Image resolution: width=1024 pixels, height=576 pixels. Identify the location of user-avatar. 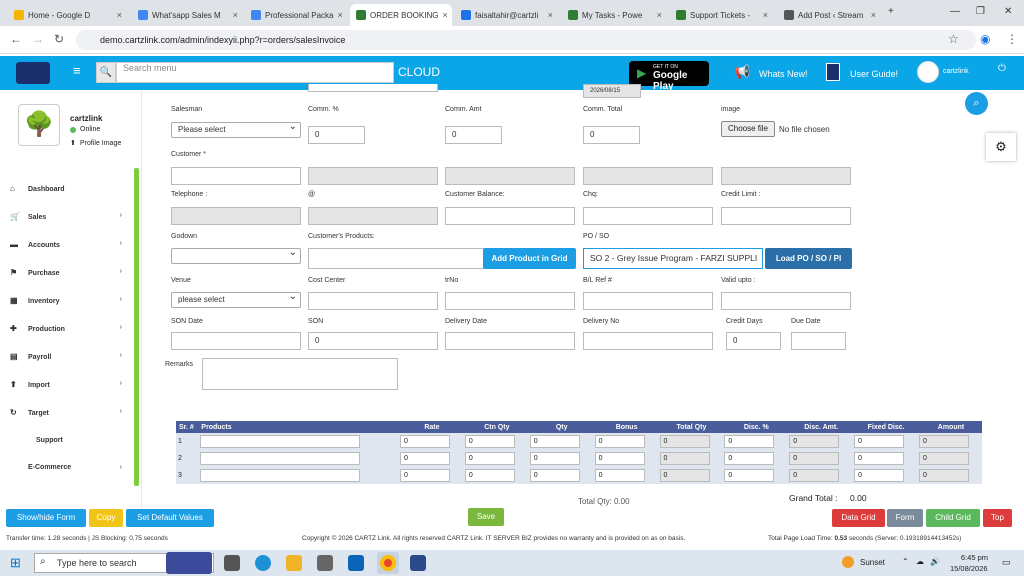
(928, 72).